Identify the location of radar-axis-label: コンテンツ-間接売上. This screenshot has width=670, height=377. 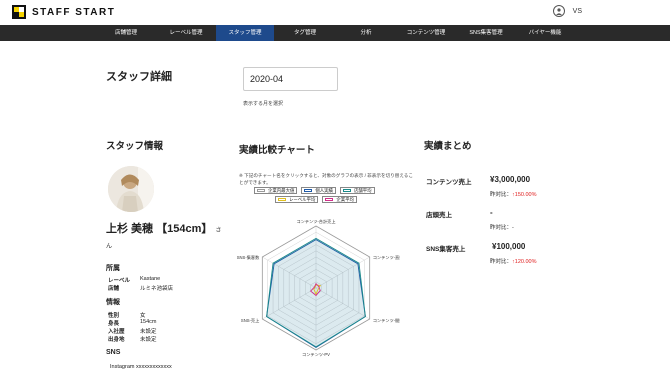
(386, 320).